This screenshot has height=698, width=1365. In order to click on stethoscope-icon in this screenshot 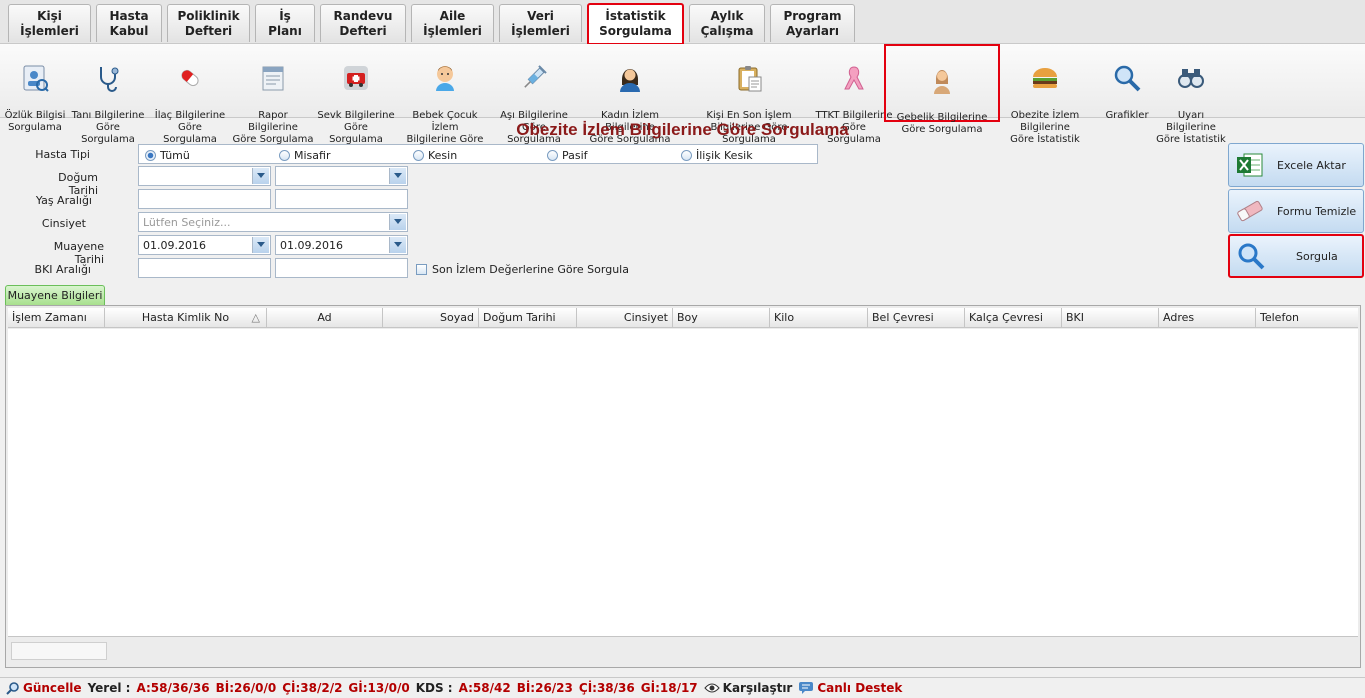, I will do `click(108, 78)`.